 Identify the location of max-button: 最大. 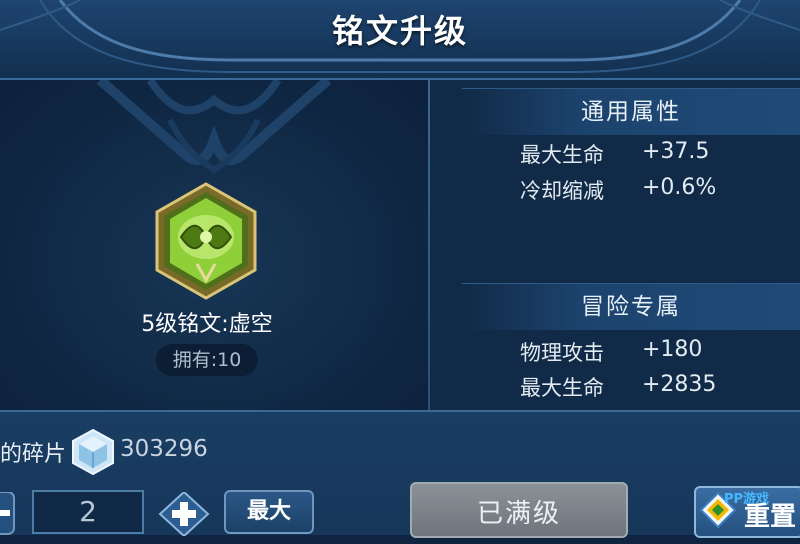
(269, 512).